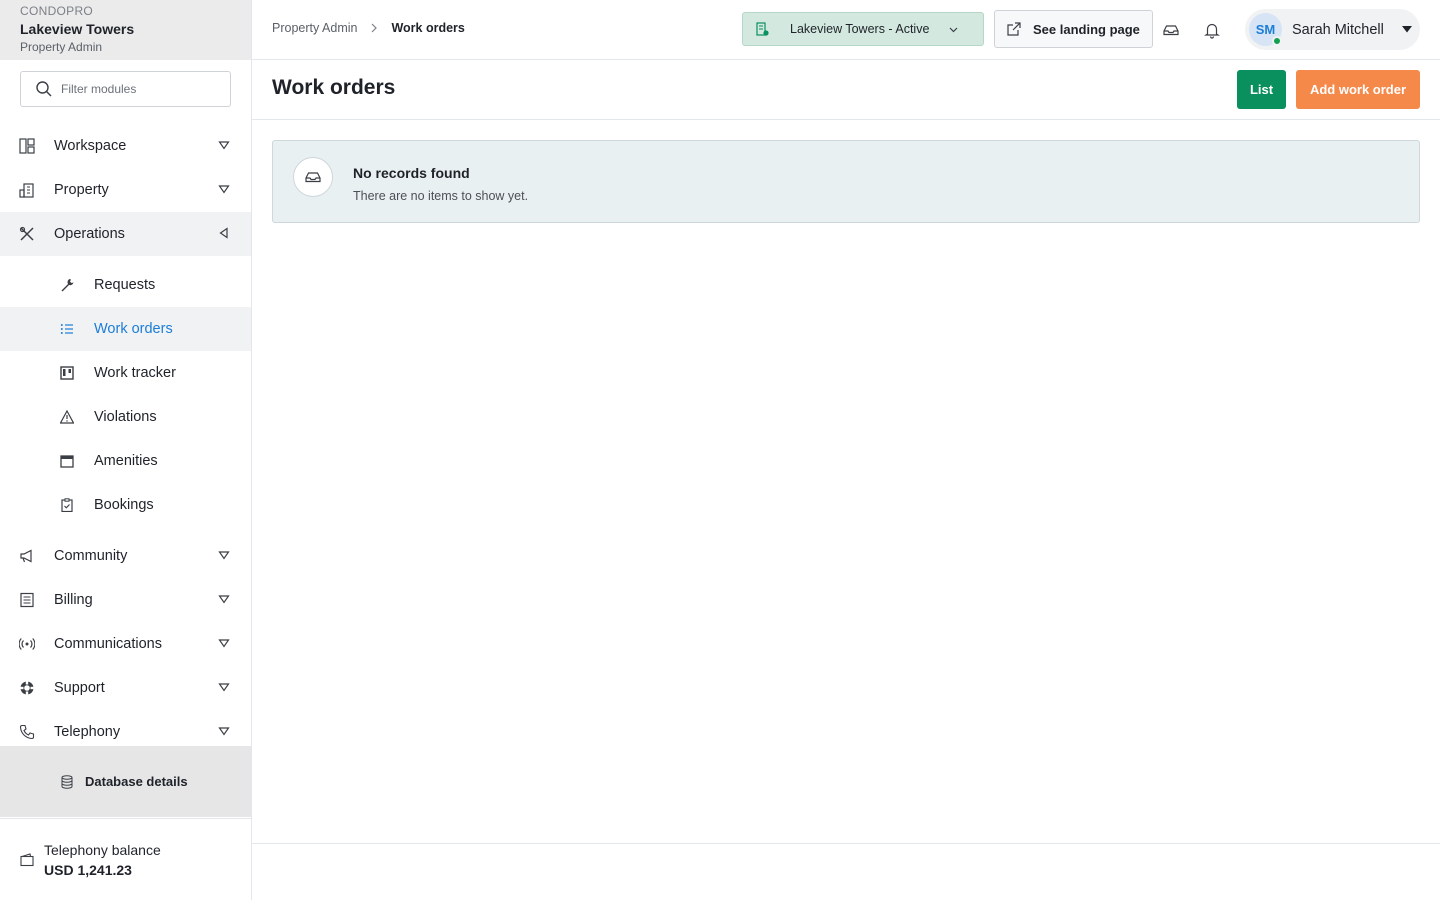  What do you see at coordinates (27, 234) in the screenshot?
I see `tools-icon` at bounding box center [27, 234].